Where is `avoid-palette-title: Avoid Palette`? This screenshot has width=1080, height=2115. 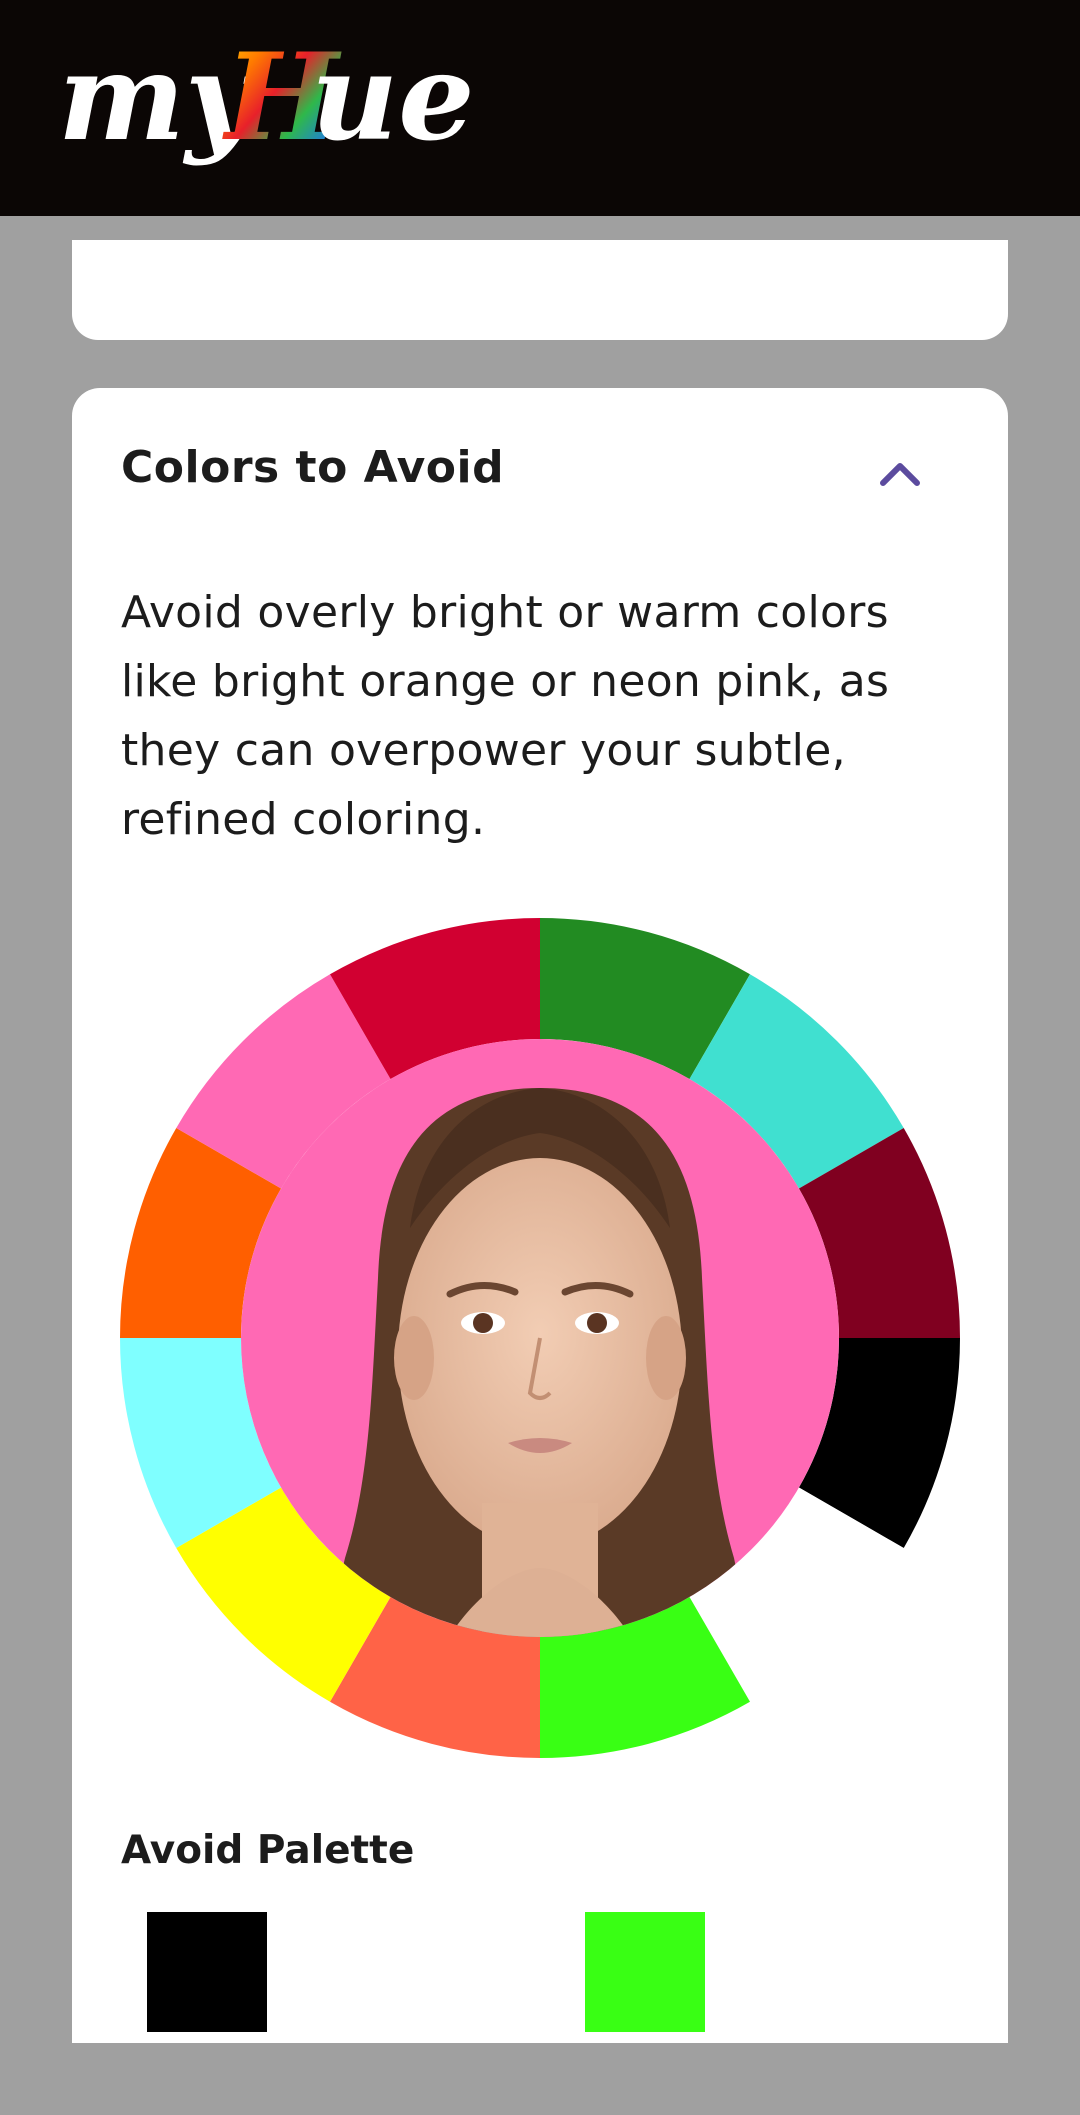
avoid-palette-title: Avoid Palette is located at coordinates (268, 1850).